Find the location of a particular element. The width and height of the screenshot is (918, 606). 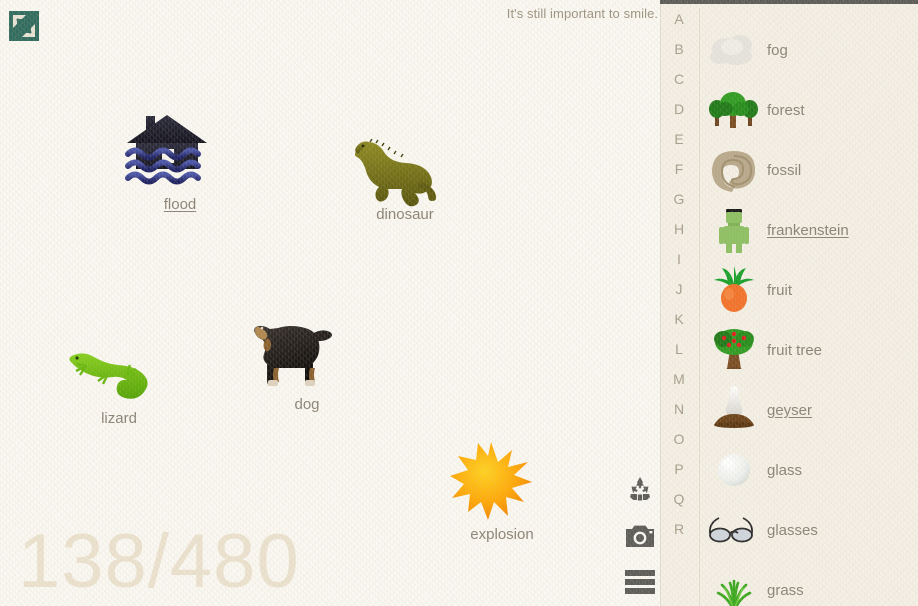

board-item-dog: dog is located at coordinates (307, 365).